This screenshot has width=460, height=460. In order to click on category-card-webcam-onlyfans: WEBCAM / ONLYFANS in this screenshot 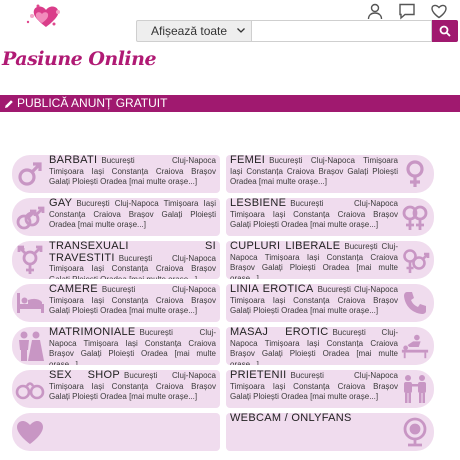, I will do `click(330, 432)`.